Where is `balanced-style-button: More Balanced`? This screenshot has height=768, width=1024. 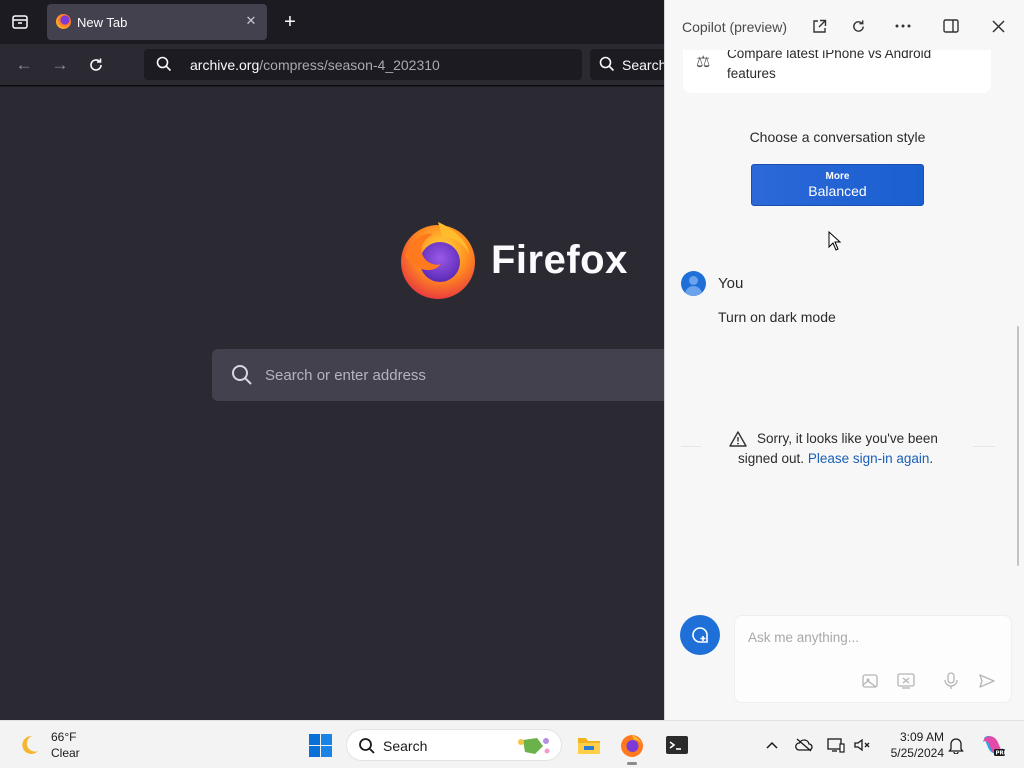
balanced-style-button: More Balanced is located at coordinates (837, 185).